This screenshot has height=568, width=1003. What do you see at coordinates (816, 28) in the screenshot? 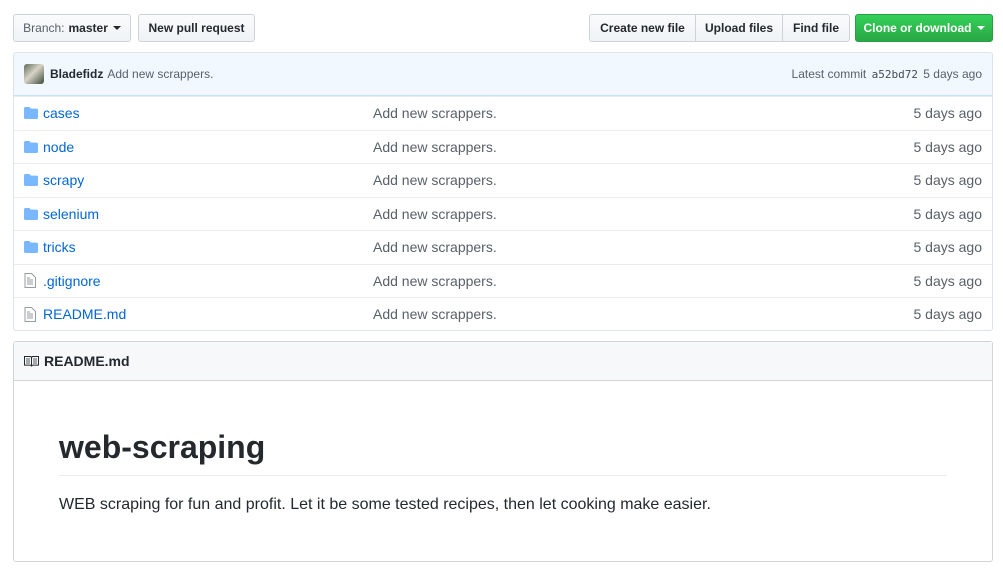
I see `find-file-button: Find file` at bounding box center [816, 28].